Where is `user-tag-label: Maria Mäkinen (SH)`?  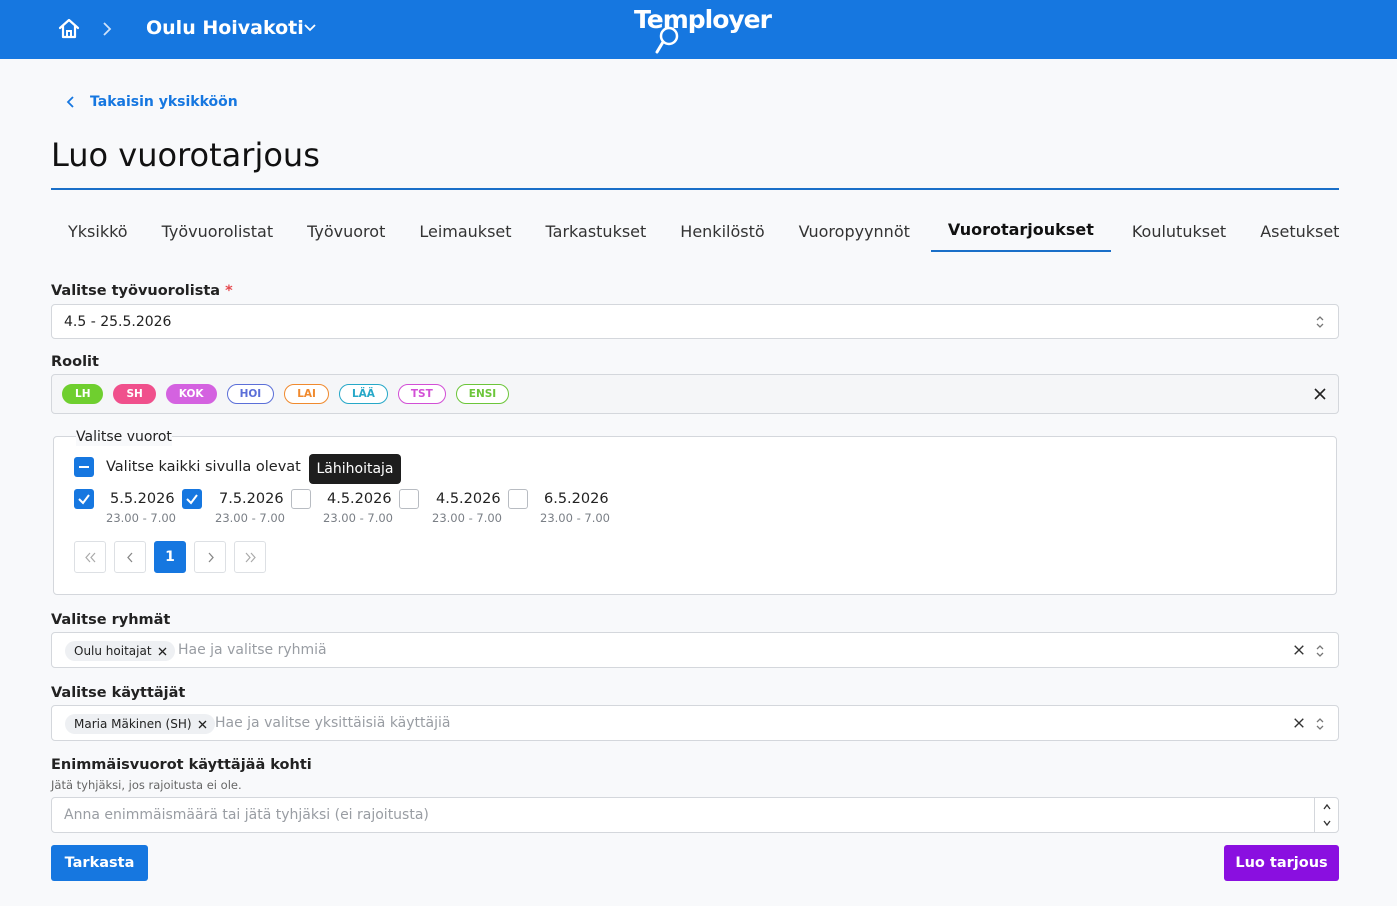 user-tag-label: Maria Mäkinen (SH) is located at coordinates (133, 724).